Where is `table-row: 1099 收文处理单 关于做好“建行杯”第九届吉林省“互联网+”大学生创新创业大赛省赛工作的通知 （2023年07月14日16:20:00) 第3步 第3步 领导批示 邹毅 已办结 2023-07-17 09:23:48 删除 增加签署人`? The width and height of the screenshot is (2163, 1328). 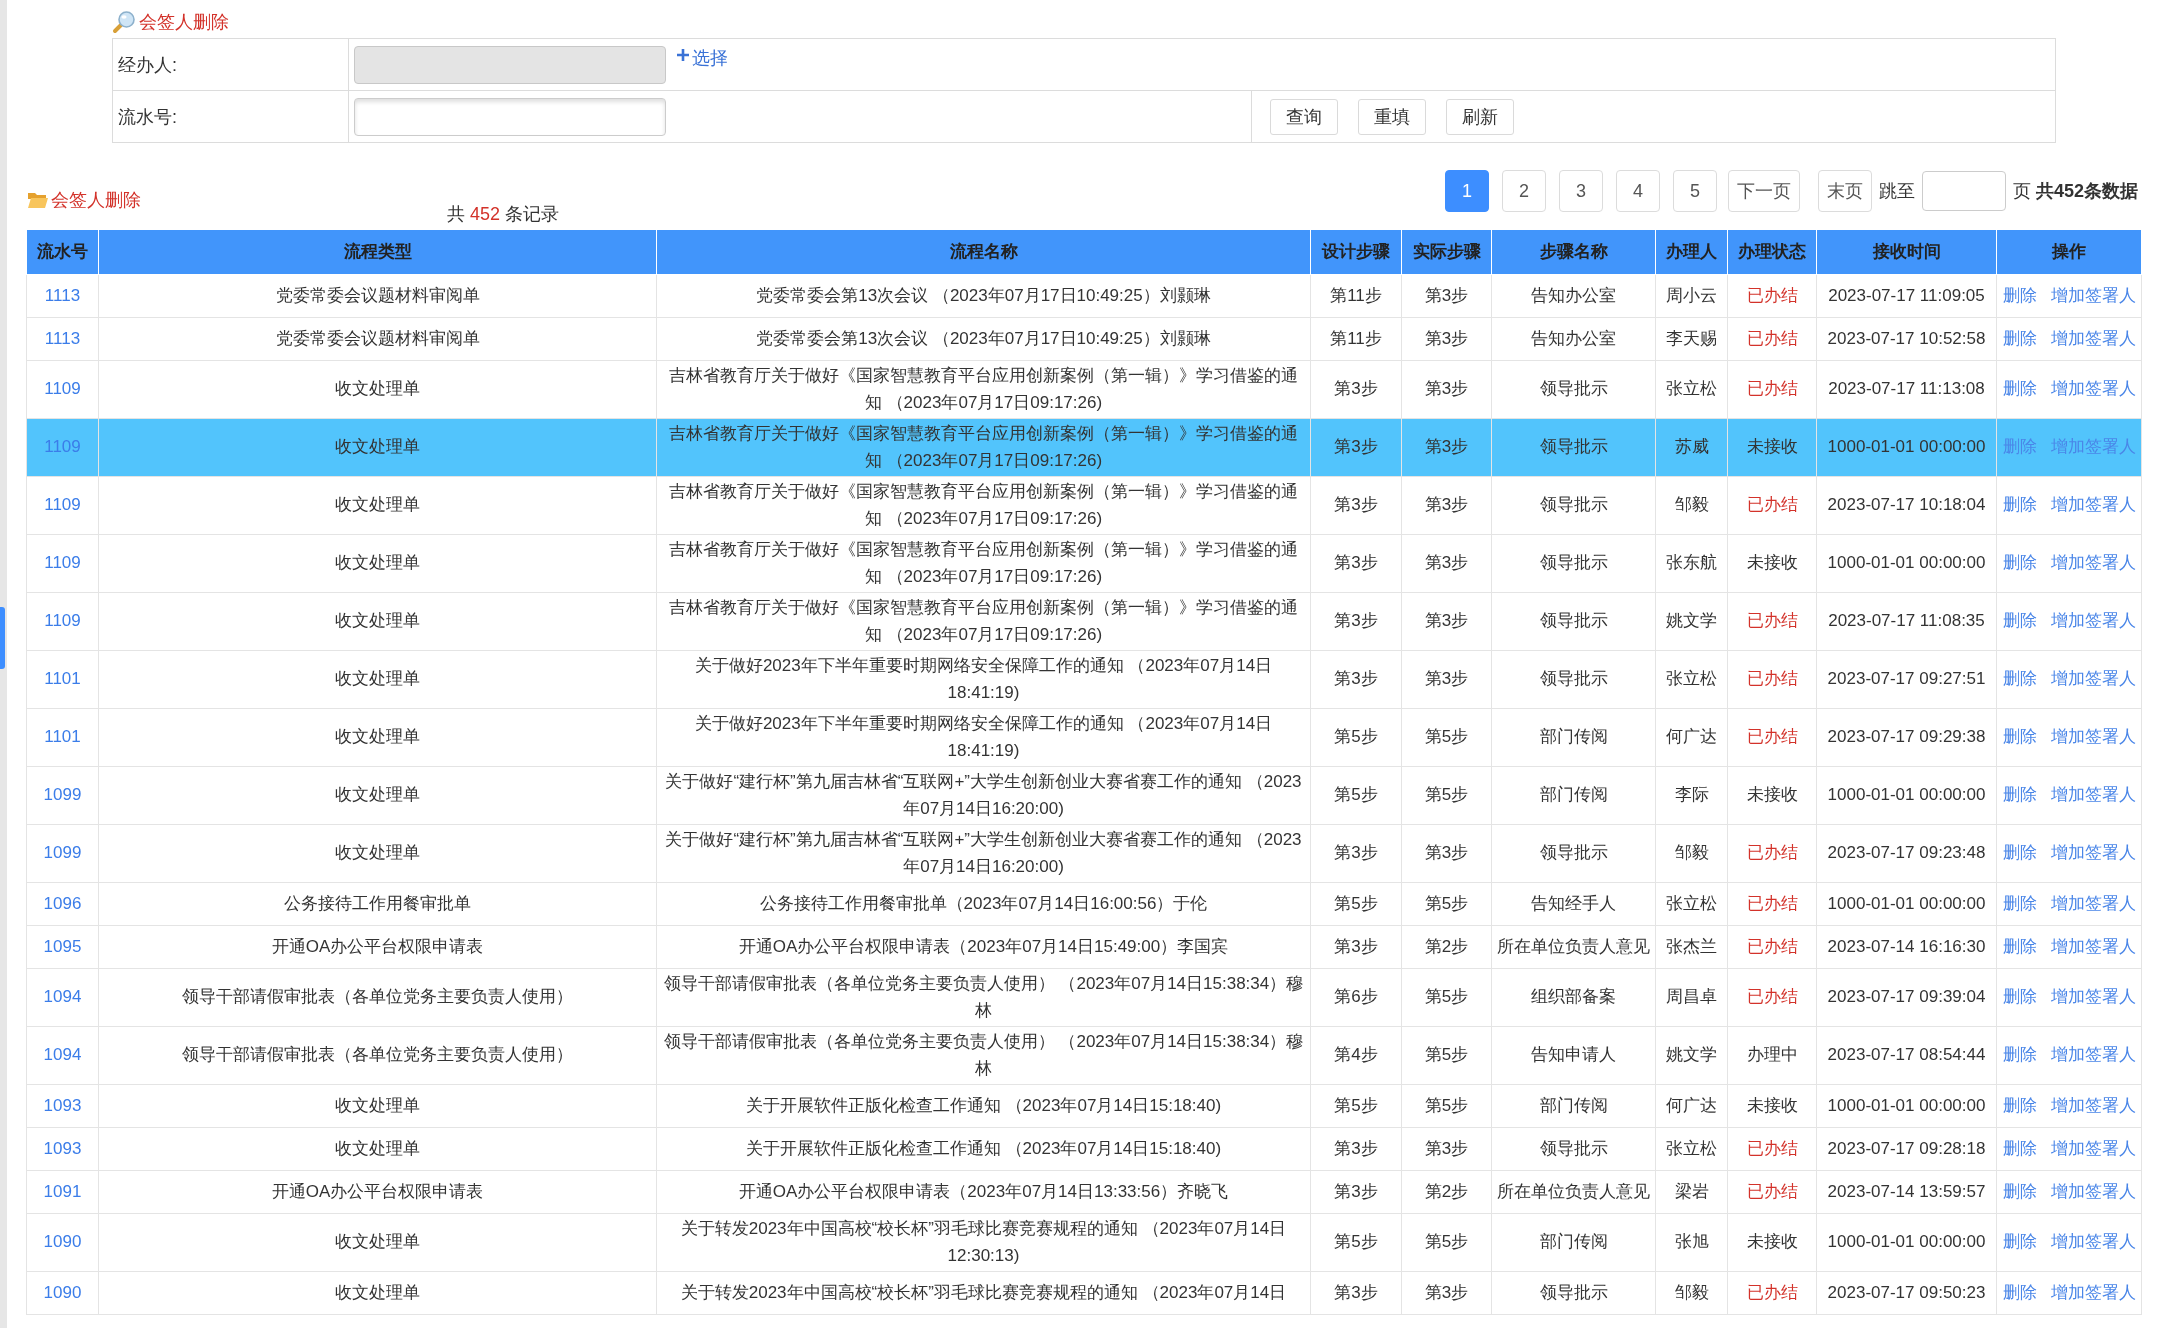
table-row: 1099 收文处理单 关于做好“建行杯”第九届吉林省“互联网+”大学生创新创业大赛省赛工作的通知 （2023年07月14日16:20:00) 第3步 第3步 领导批示 邹毅 已办结 2023-07-17 09:23:48 删除 增加签署人 is located at coordinates (1084, 853).